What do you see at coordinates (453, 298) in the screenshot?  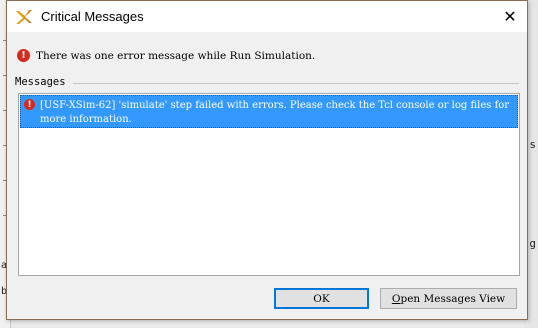 I see `open-messages-view-label: pen Messages View` at bounding box center [453, 298].